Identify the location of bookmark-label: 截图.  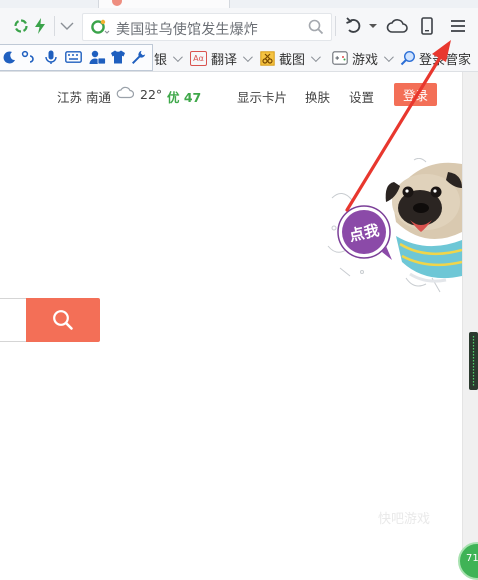
(292, 60).